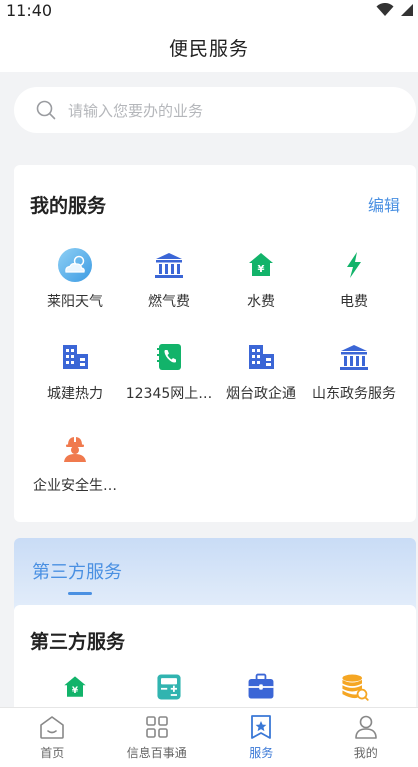 Image resolution: width=418 pixels, height=767 pixels. What do you see at coordinates (77, 572) in the screenshot?
I see `third-party-banner-label: 第三方服务` at bounding box center [77, 572].